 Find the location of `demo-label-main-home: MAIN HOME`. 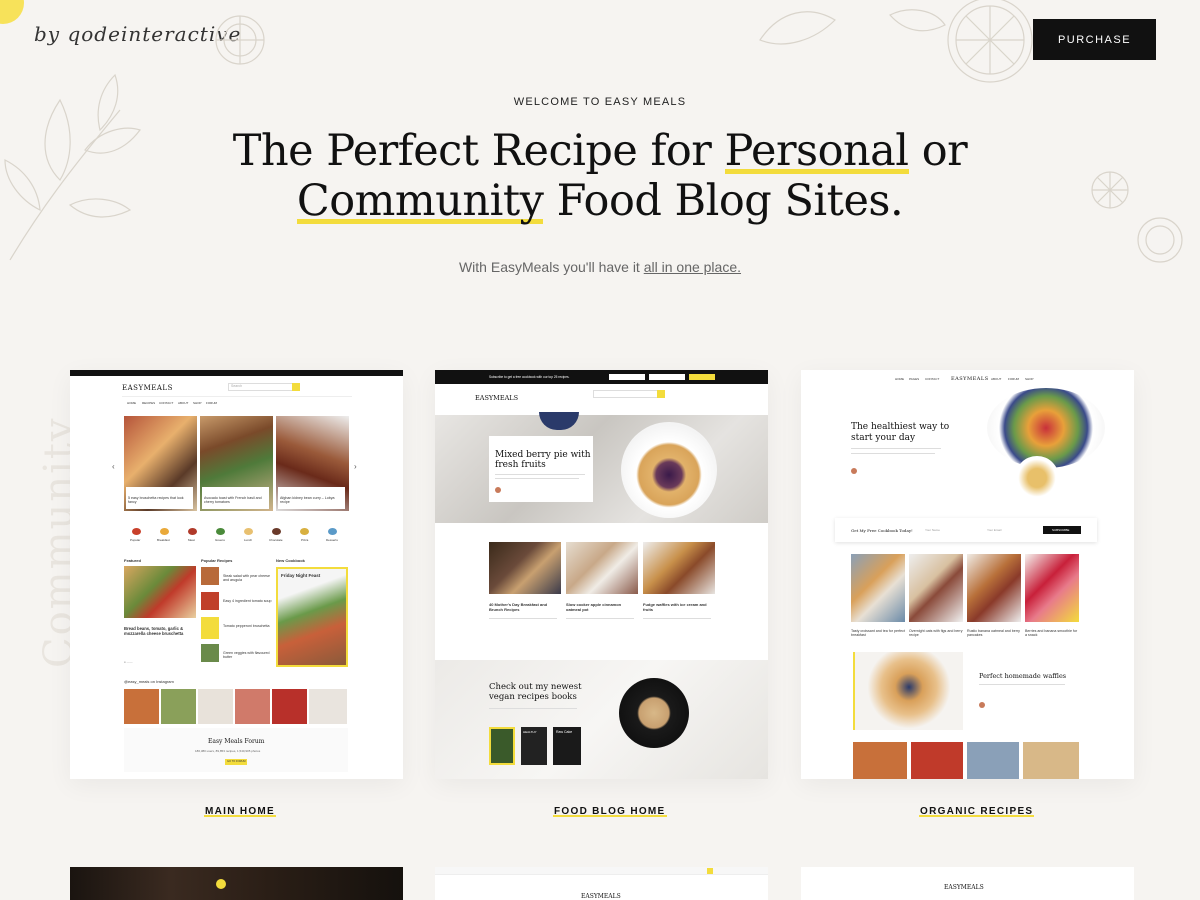

demo-label-main-home: MAIN HOME is located at coordinates (240, 811).